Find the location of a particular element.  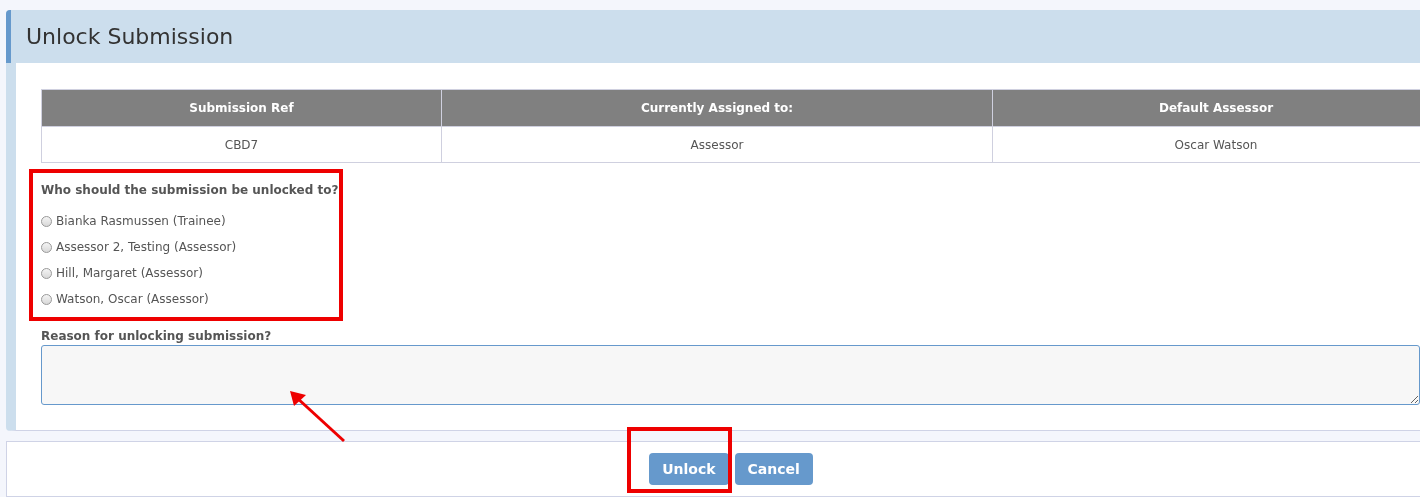

column-header: Default Assessor is located at coordinates (1206, 108).